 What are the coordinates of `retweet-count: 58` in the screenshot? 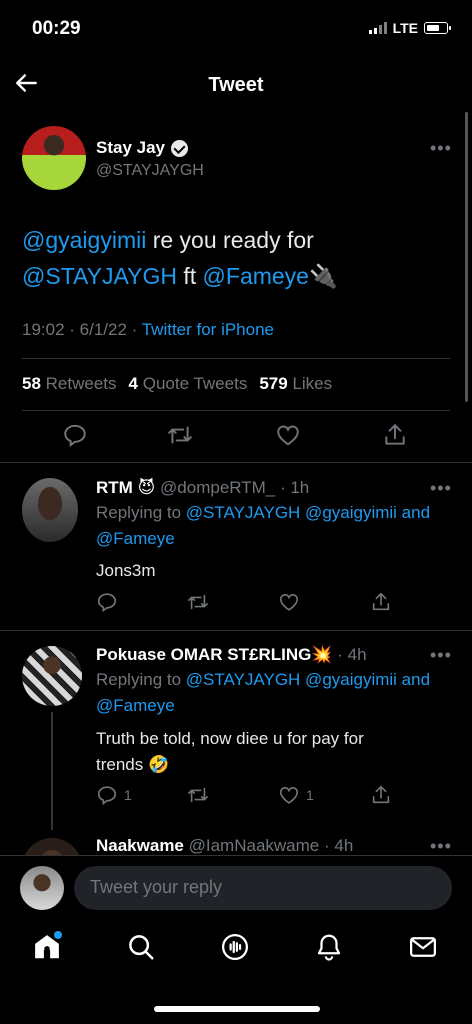 It's located at (31, 383).